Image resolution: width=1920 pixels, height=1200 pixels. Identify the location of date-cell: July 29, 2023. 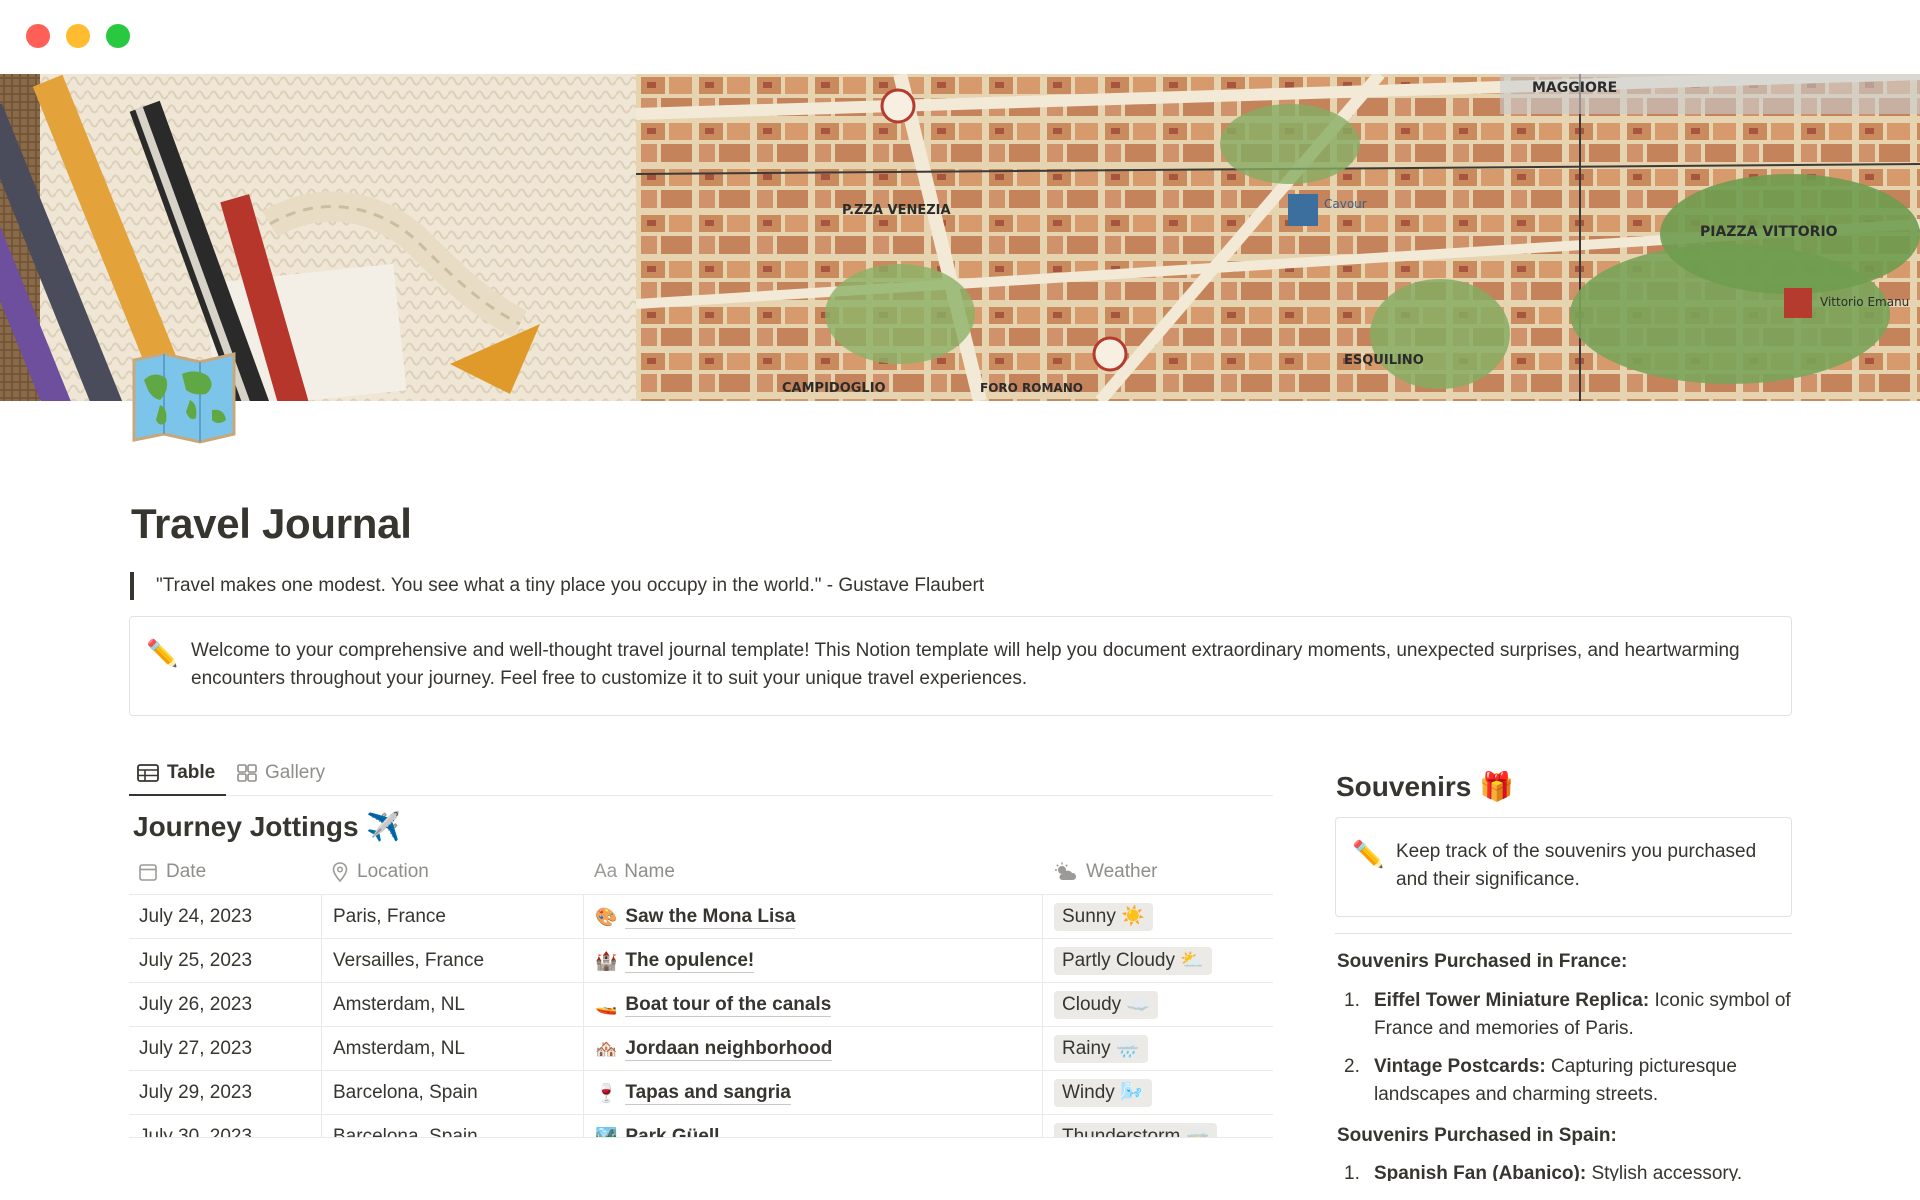
(225, 1093).